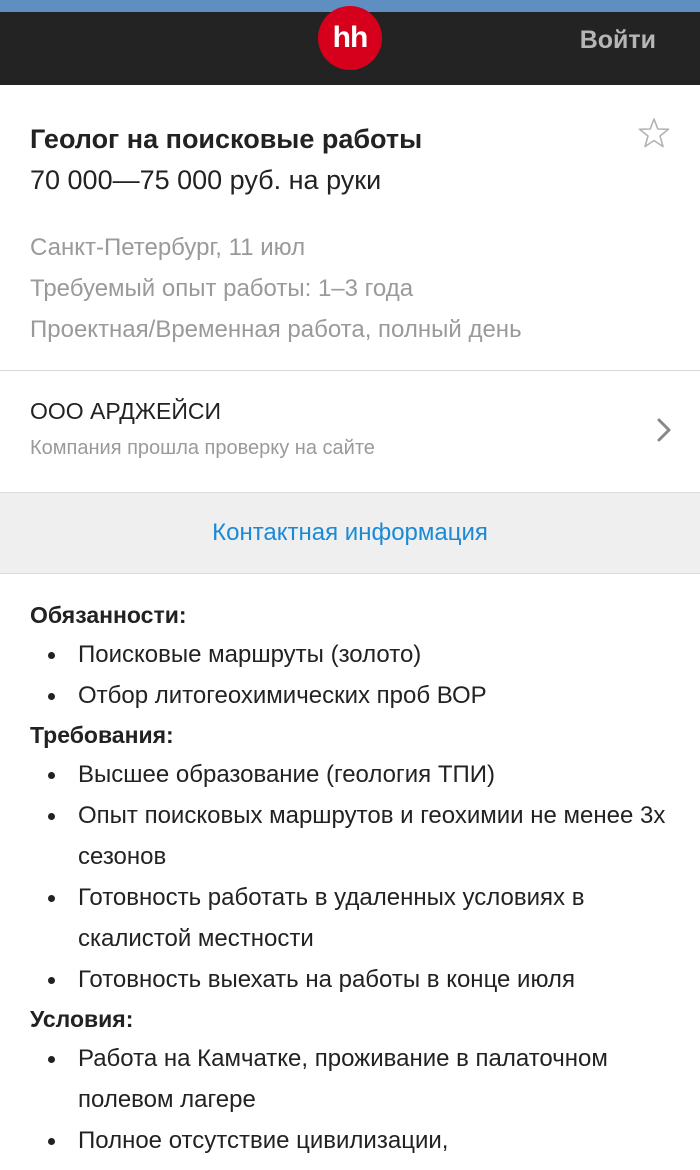 The height and width of the screenshot is (1170, 700). I want to click on company-verified-text: Компания прошла проверку на сайте, so click(202, 448).